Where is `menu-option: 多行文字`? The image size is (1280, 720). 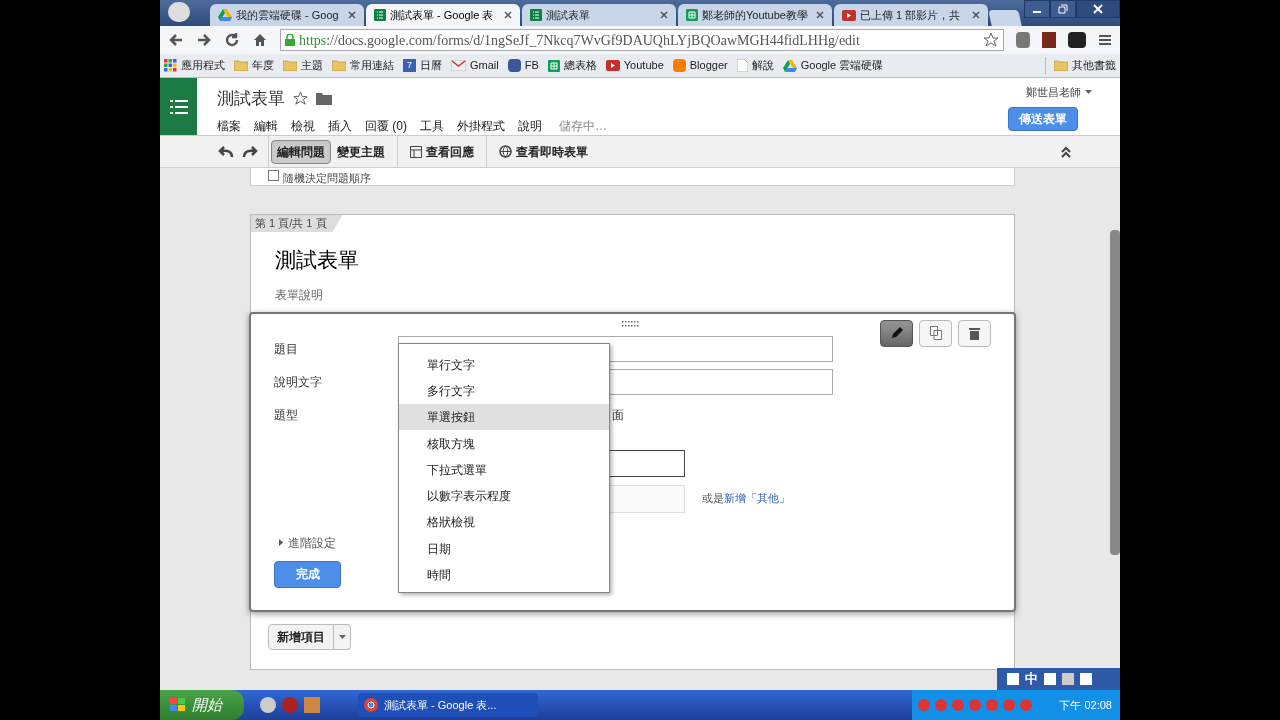 menu-option: 多行文字 is located at coordinates (504, 391).